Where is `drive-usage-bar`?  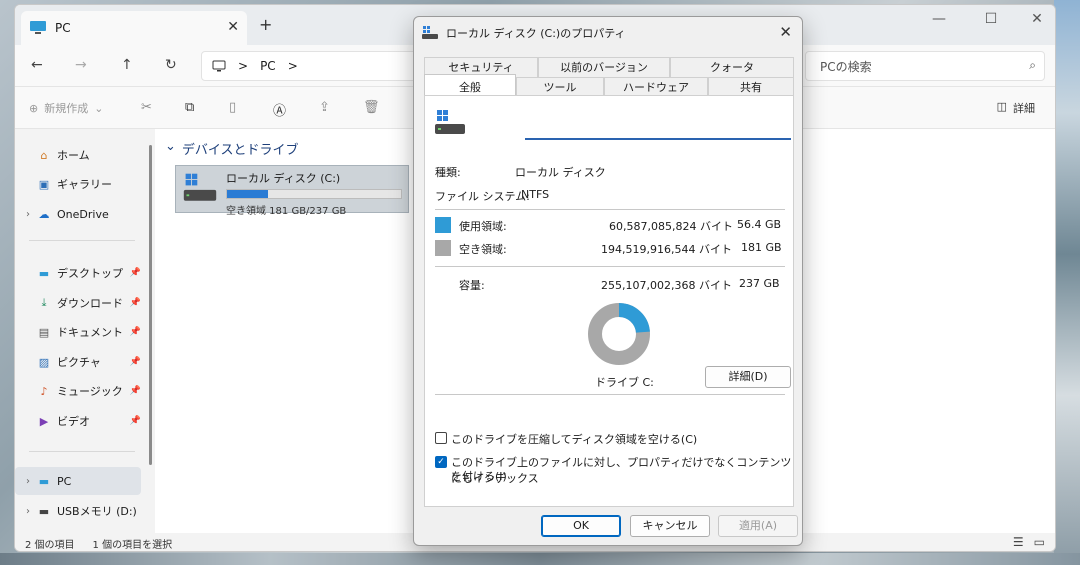
drive-usage-bar is located at coordinates (314, 194).